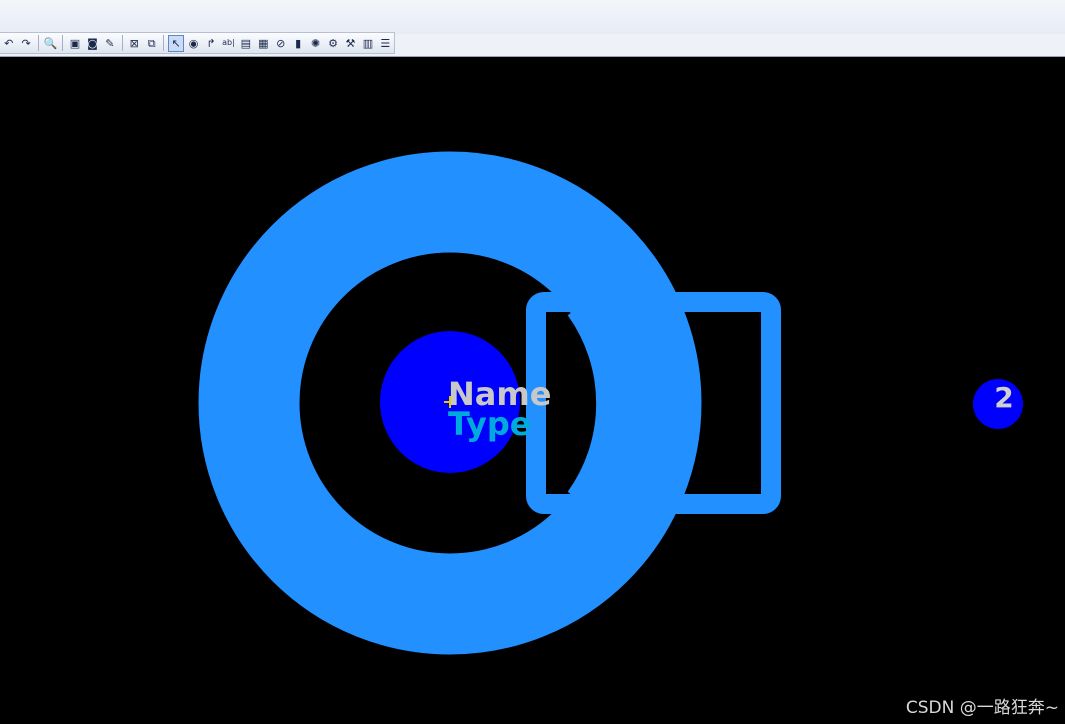 This screenshot has width=1065, height=724. What do you see at coordinates (246, 43) in the screenshot?
I see `component-icon: ▤` at bounding box center [246, 43].